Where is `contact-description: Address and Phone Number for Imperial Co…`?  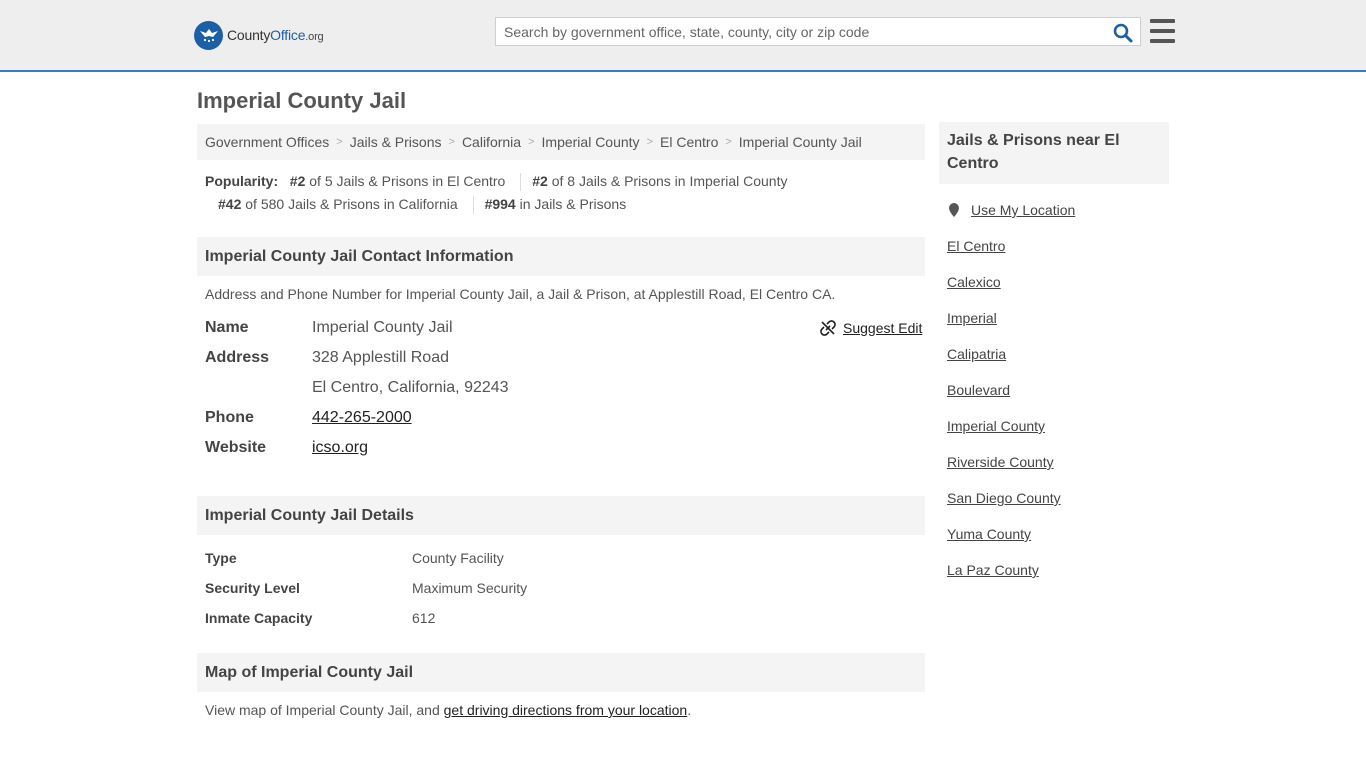
contact-description: Address and Phone Number for Imperial Co… is located at coordinates (520, 294).